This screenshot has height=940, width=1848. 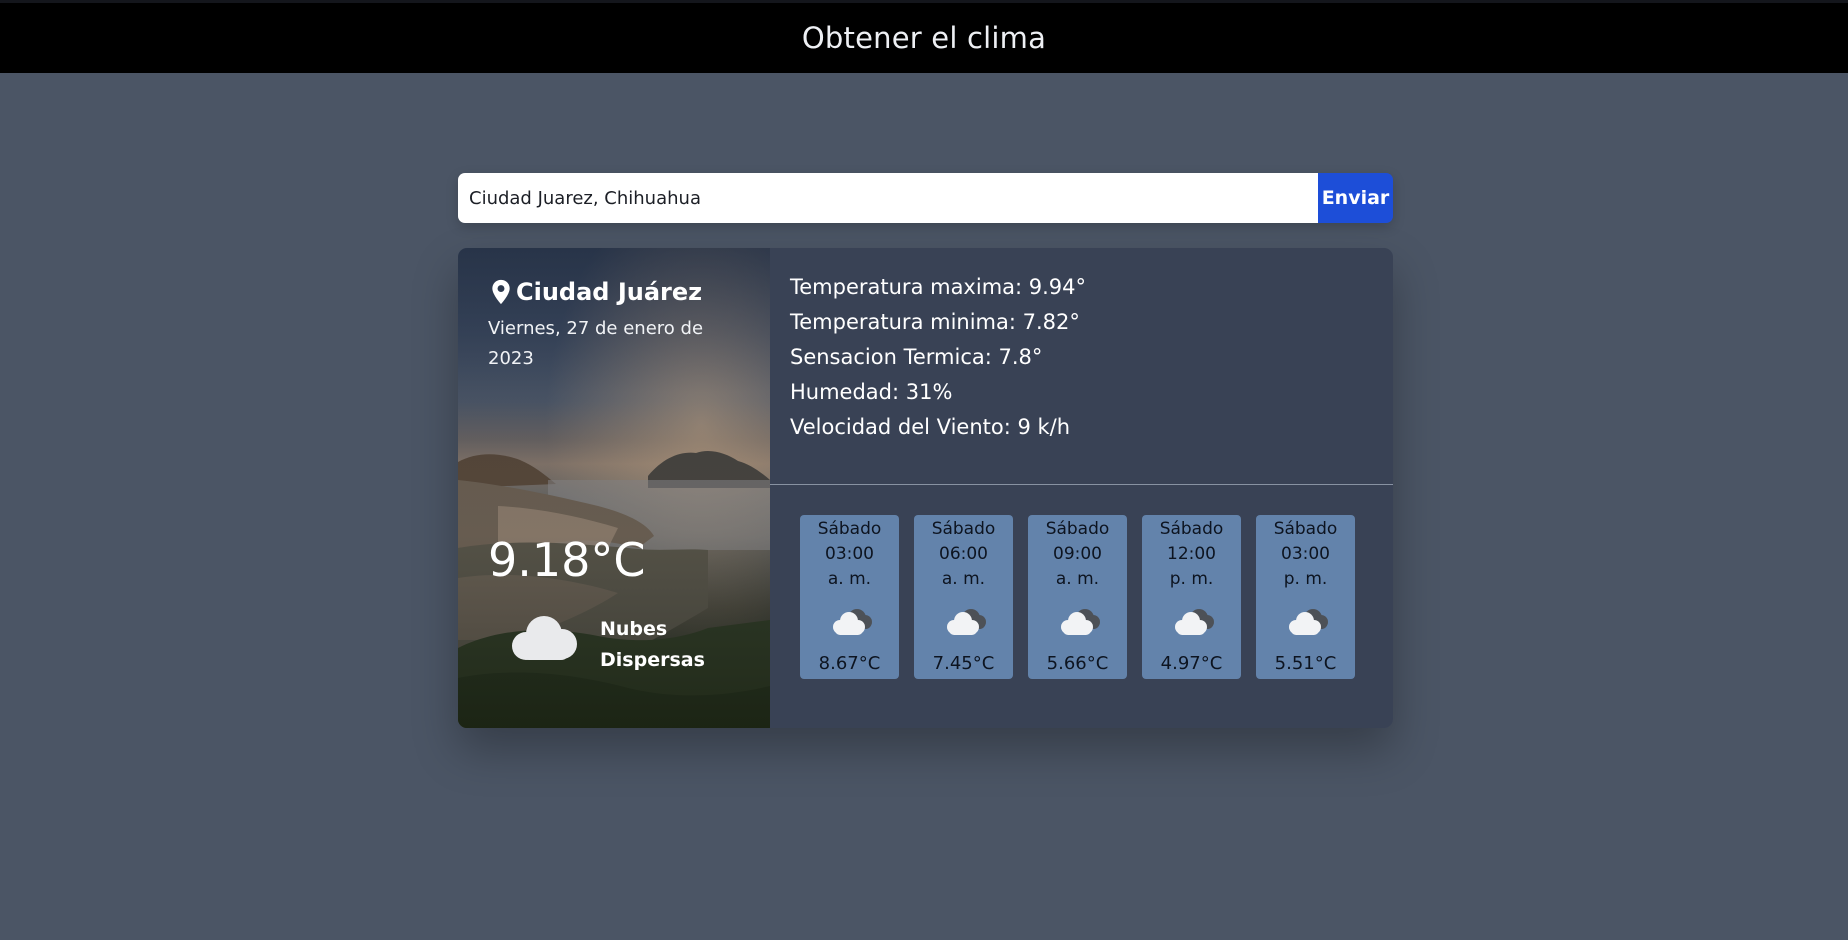 What do you see at coordinates (1191, 554) in the screenshot?
I see `forecast-time: 12:00` at bounding box center [1191, 554].